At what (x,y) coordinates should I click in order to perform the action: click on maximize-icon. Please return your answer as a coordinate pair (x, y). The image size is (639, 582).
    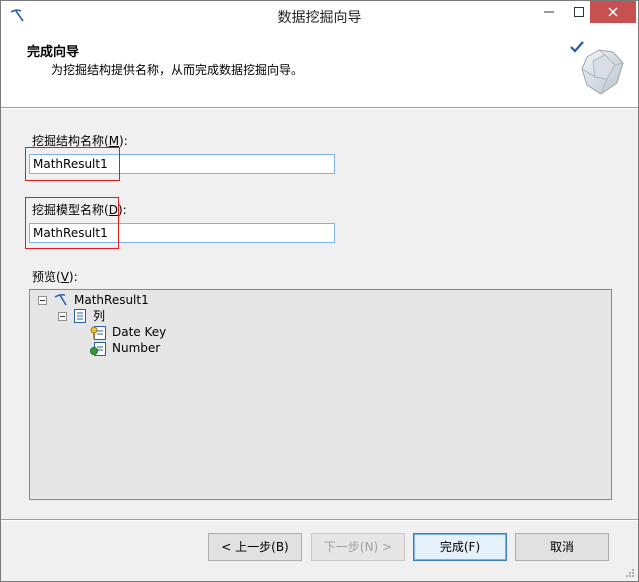
    Looking at the image, I should click on (579, 12).